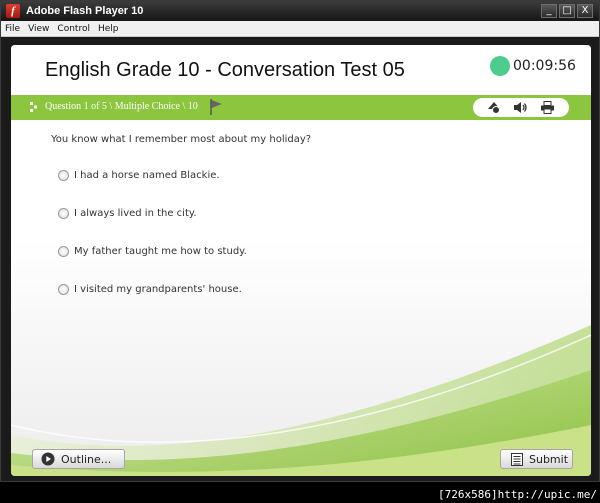 The height and width of the screenshot is (503, 600). I want to click on choice-label: I always lived in the city., so click(135, 213).